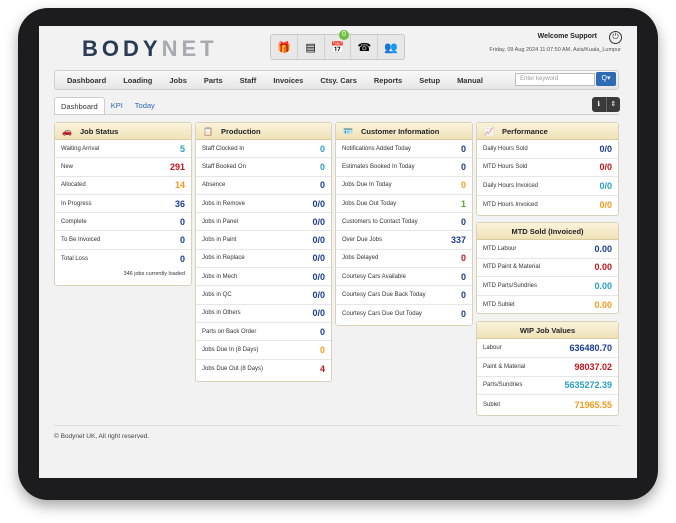 This screenshot has height=523, width=676. What do you see at coordinates (263, 350) in the screenshot?
I see `stat-row: Jobs Due In (8 Days) 0` at bounding box center [263, 350].